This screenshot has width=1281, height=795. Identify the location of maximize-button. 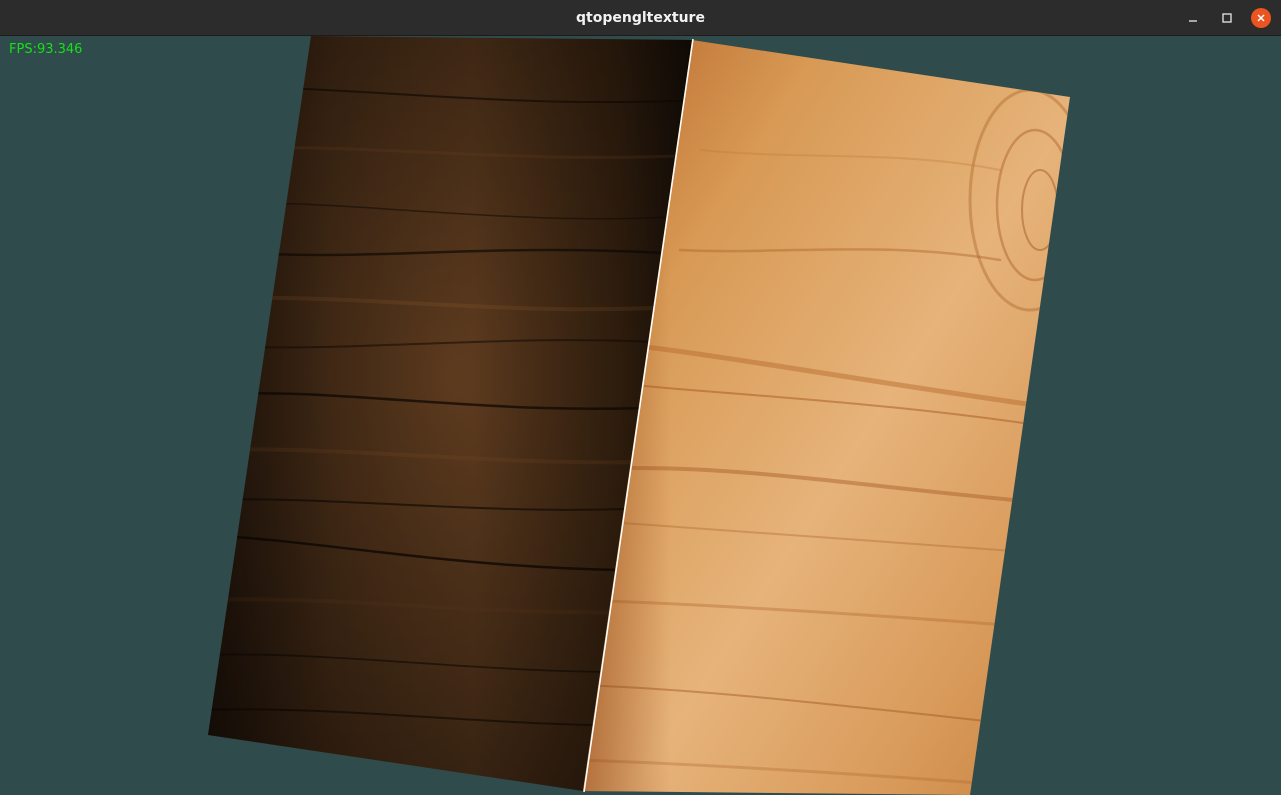
(1227, 18).